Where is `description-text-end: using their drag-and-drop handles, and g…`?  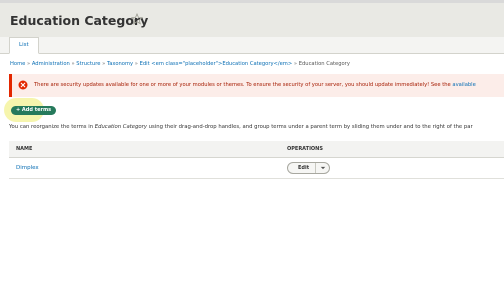 description-text-end: using their drag-and-drop handles, and g… is located at coordinates (309, 127).